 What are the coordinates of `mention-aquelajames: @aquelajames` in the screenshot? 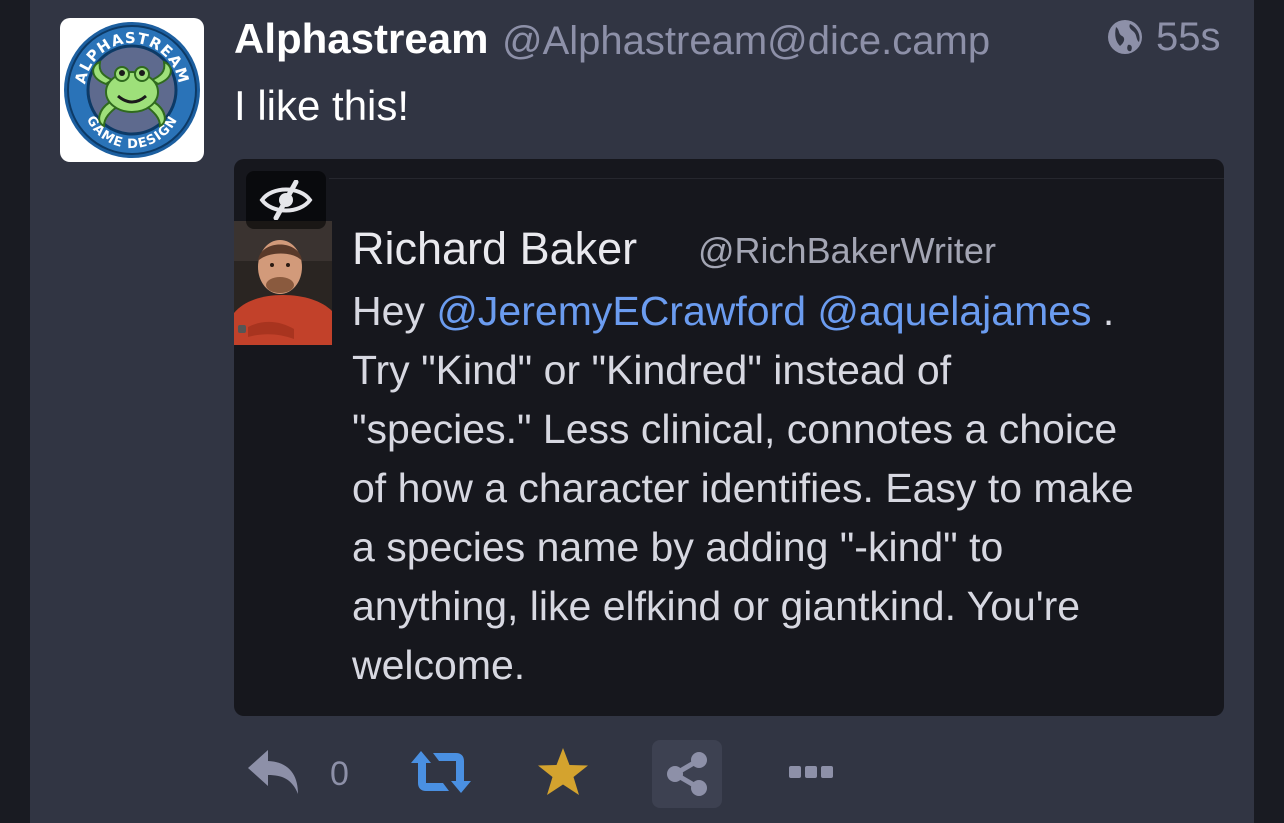 It's located at (954, 311).